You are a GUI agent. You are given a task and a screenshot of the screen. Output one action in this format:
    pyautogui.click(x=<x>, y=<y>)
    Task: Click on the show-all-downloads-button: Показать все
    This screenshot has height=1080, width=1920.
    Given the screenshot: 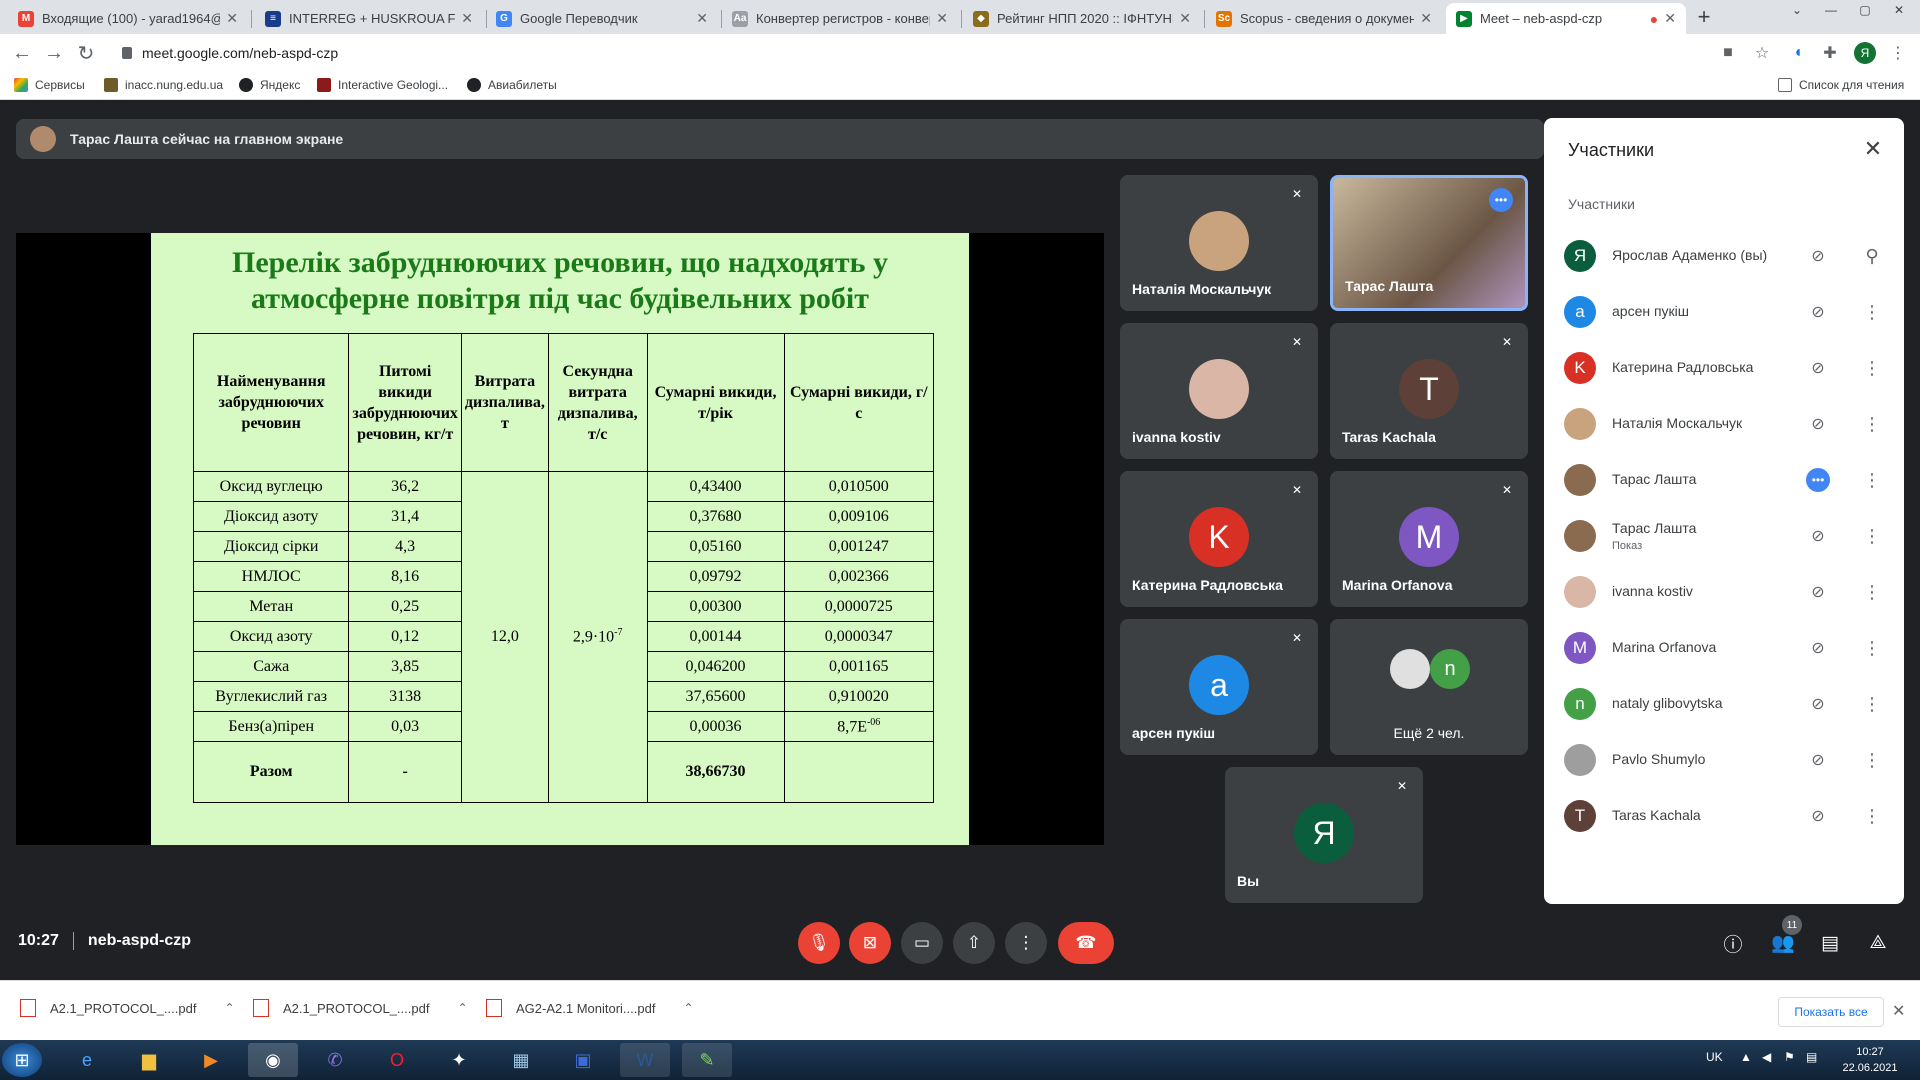 What is the action you would take?
    pyautogui.click(x=1831, y=1012)
    